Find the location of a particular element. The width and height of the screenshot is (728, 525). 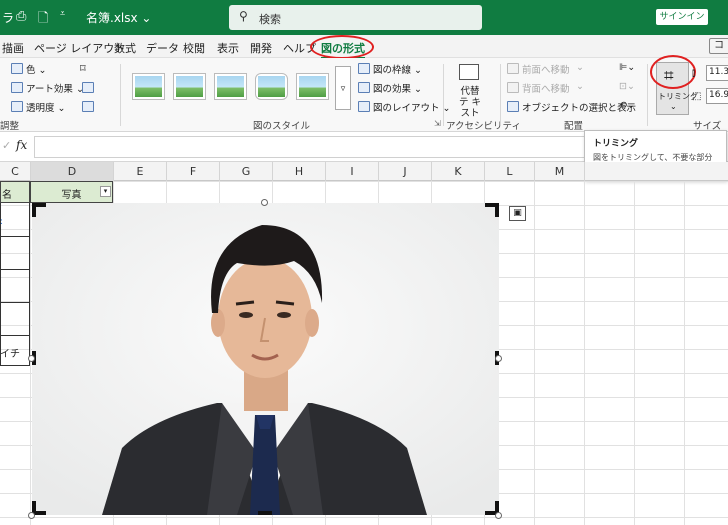

col-header-m: M is located at coordinates (560, 171).